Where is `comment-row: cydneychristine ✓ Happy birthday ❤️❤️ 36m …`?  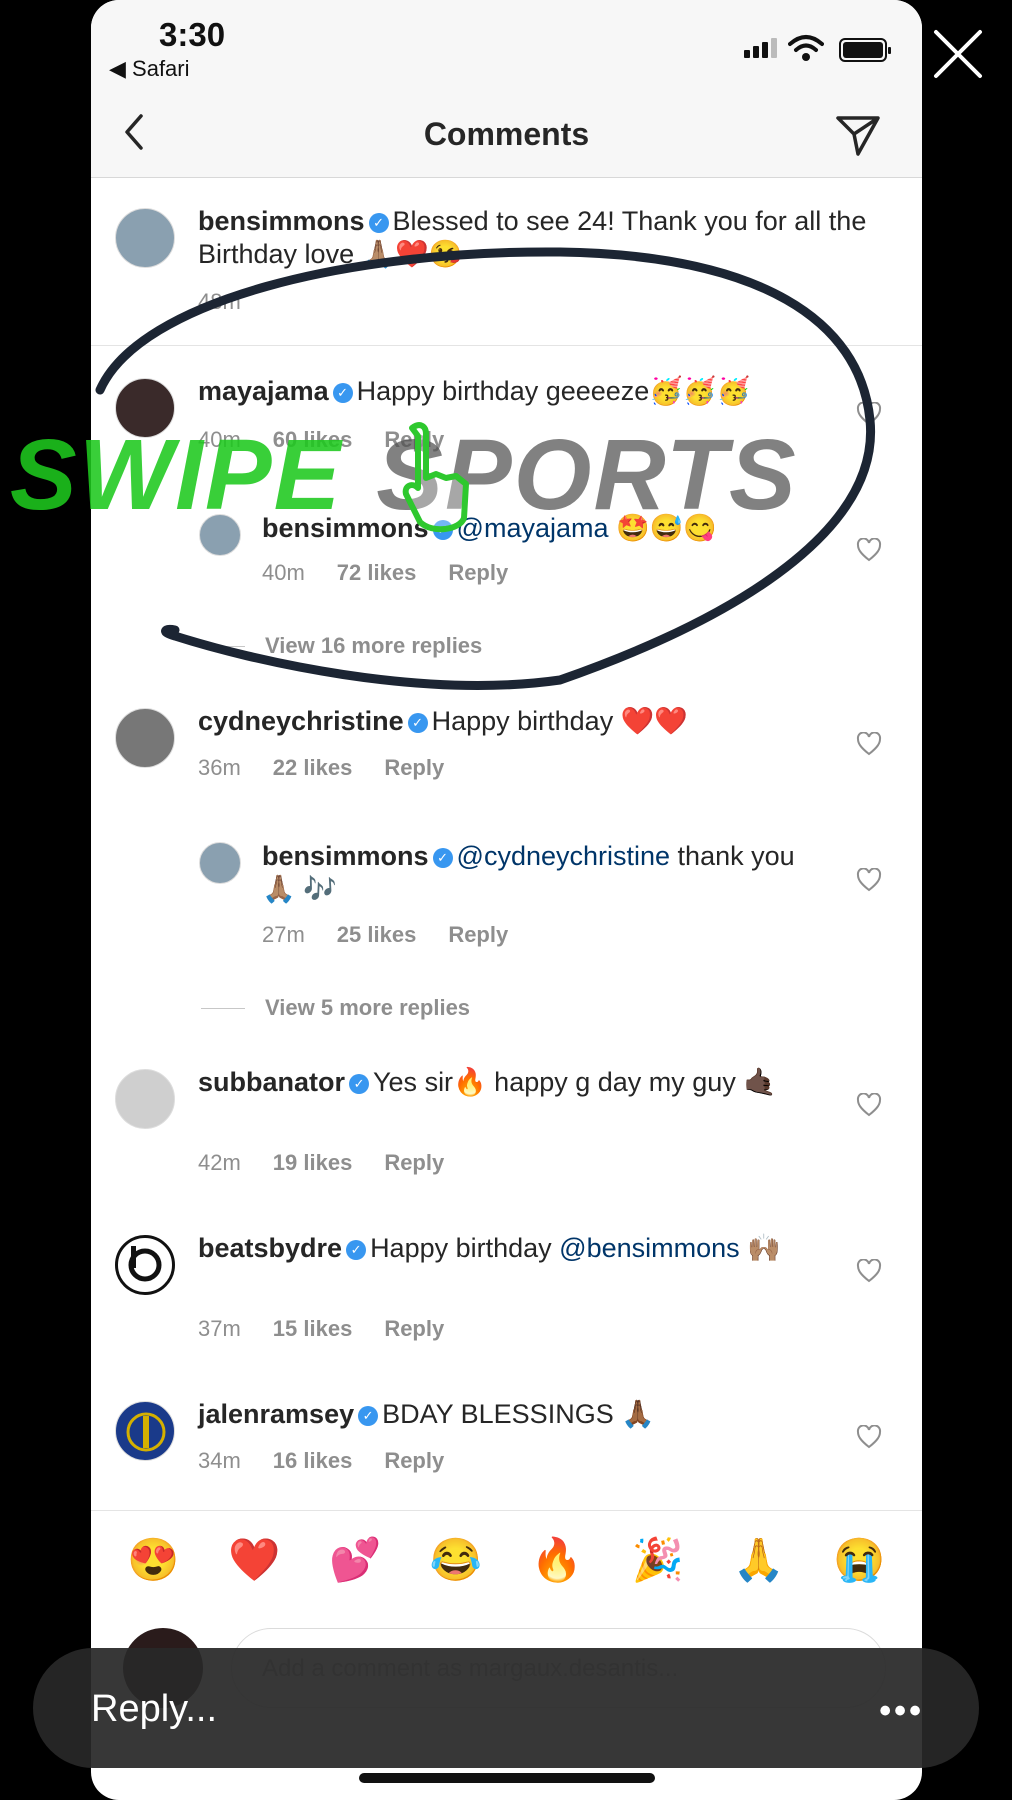
comment-row: cydneychristine ✓ Happy birthday ❤️❤️ 36m … is located at coordinates (506, 755).